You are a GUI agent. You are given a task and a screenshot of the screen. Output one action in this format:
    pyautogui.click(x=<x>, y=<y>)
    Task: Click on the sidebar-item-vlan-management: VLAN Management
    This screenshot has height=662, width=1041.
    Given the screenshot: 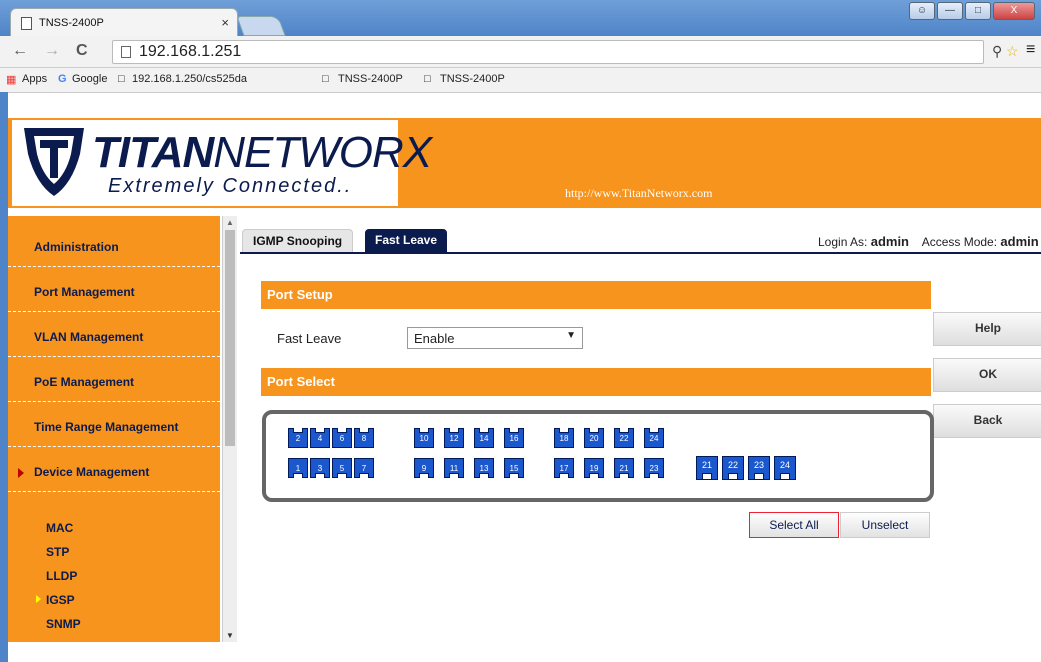 What is the action you would take?
    pyautogui.click(x=114, y=334)
    